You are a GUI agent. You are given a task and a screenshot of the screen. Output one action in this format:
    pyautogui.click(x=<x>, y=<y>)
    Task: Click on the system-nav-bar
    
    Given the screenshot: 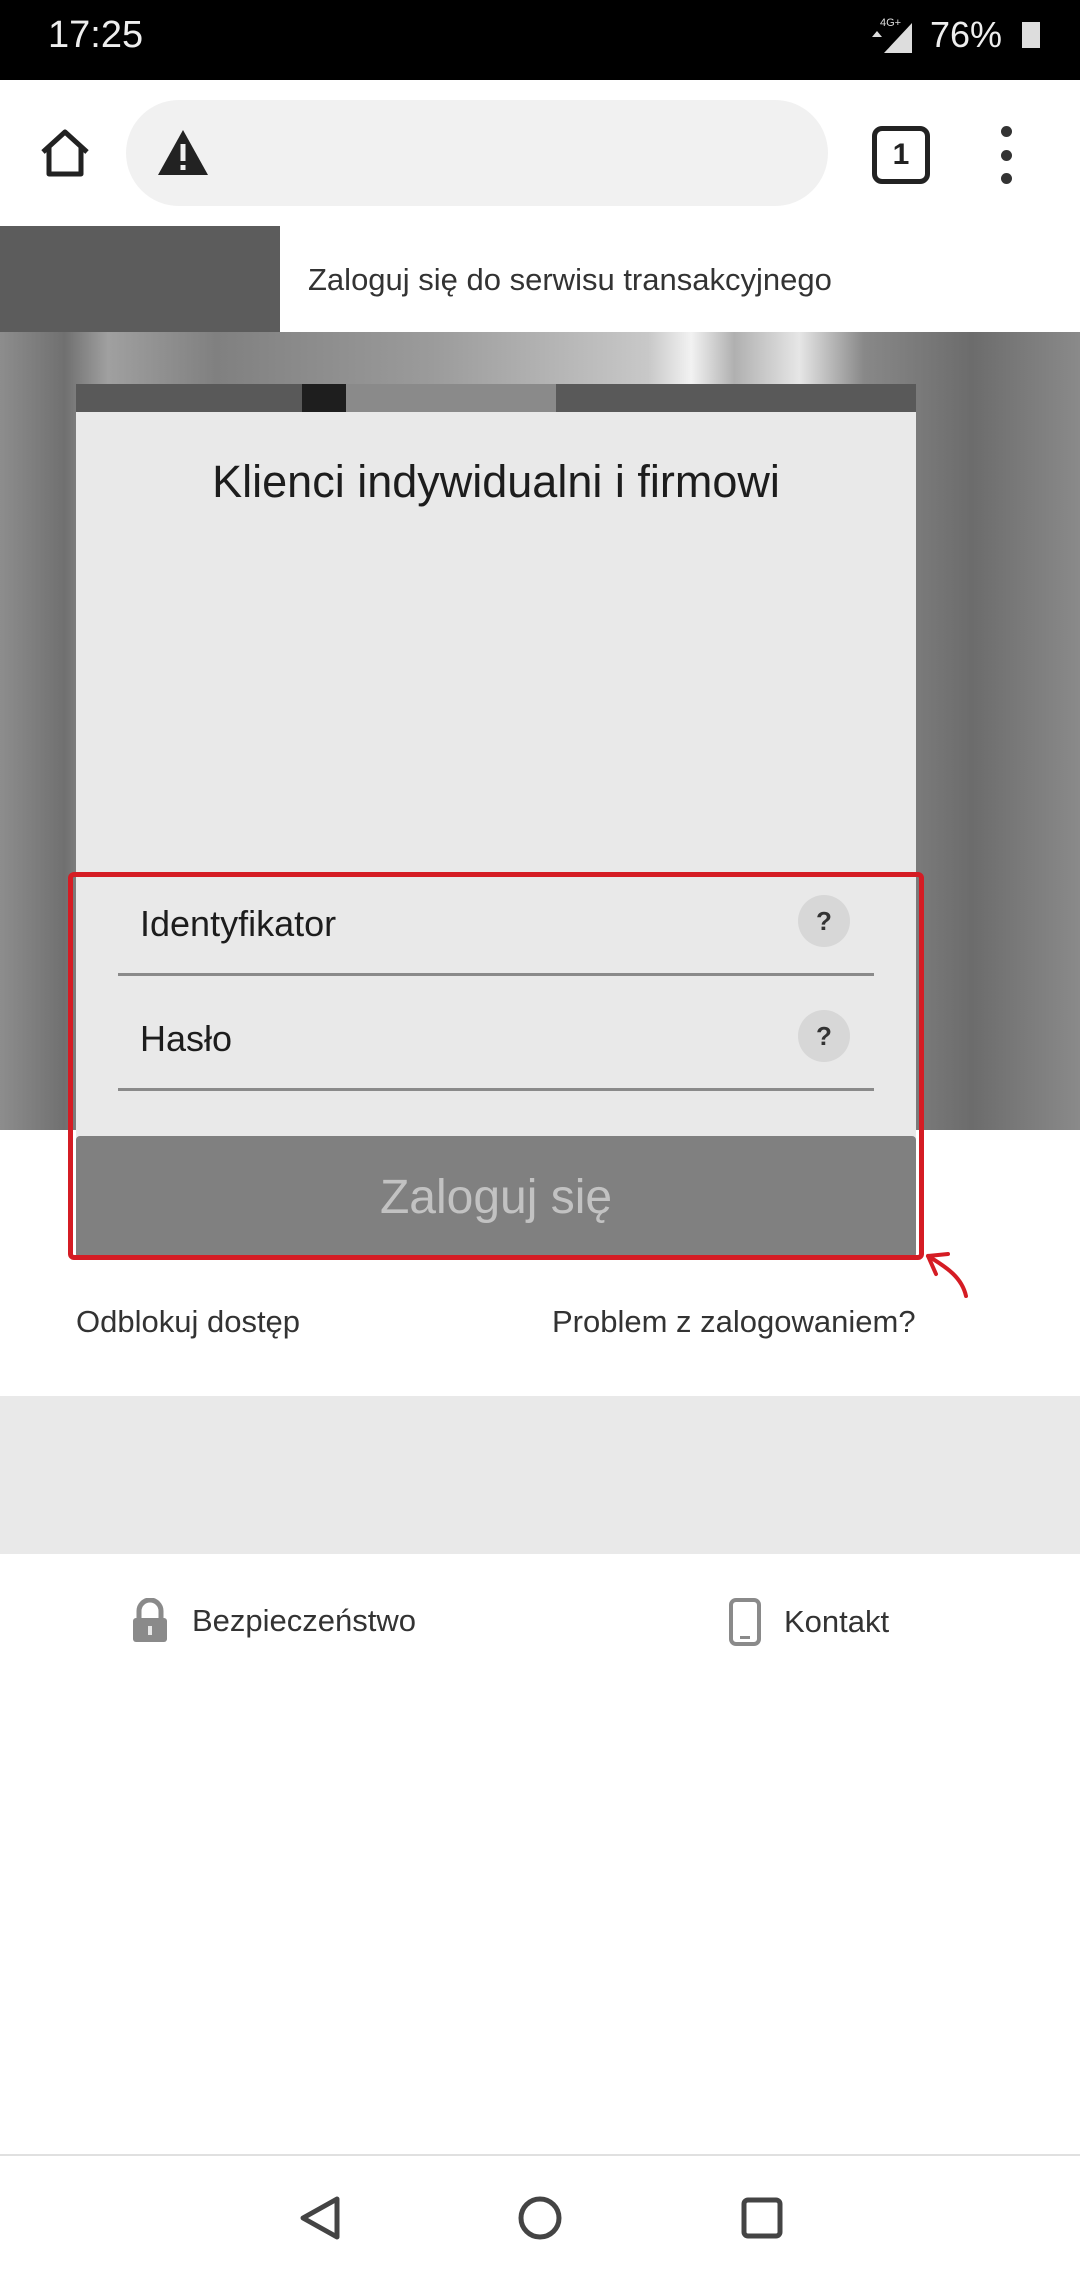 What is the action you would take?
    pyautogui.click(x=540, y=2218)
    